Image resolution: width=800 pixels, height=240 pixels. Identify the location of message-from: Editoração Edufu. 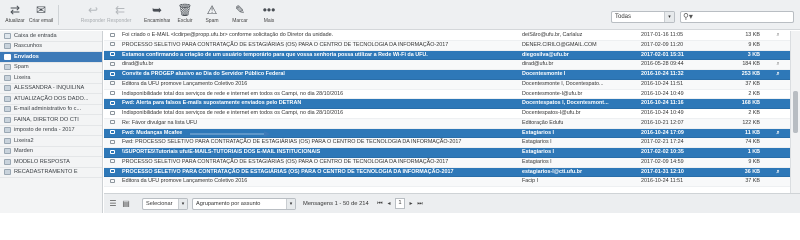
(543, 122).